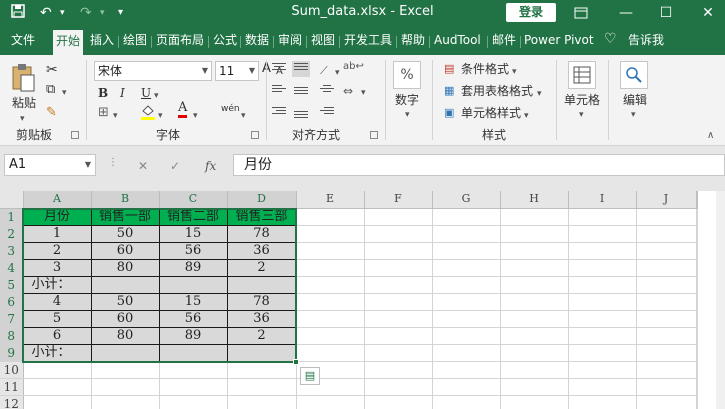  Describe the element at coordinates (122, 93) in the screenshot. I see `italic-button: I` at that location.